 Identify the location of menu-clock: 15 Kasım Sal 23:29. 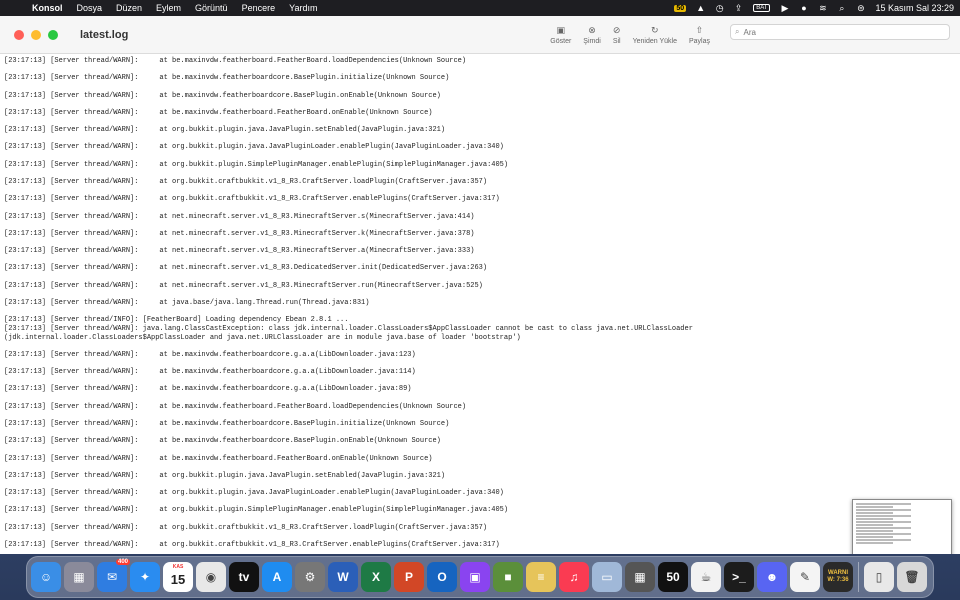
(914, 8).